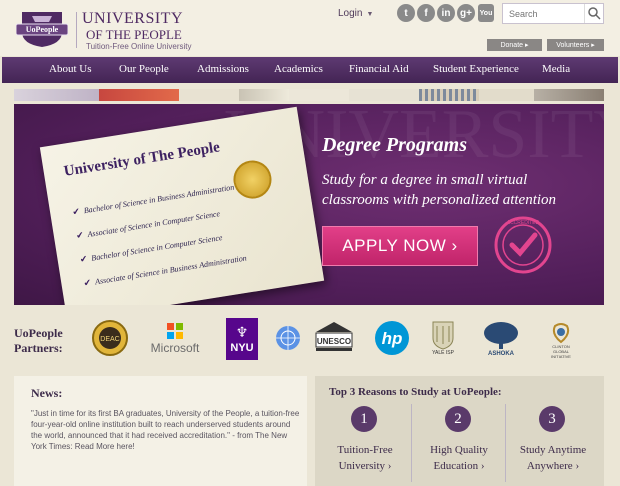 The height and width of the screenshot is (486, 620). Describe the element at coordinates (309, 95) in the screenshot. I see `photo-strip` at that location.